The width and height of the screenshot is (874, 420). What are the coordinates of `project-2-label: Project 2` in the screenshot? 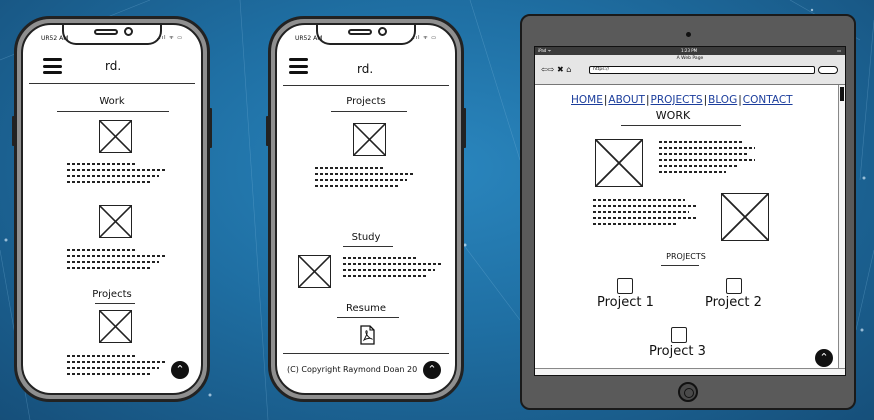 It's located at (733, 302).